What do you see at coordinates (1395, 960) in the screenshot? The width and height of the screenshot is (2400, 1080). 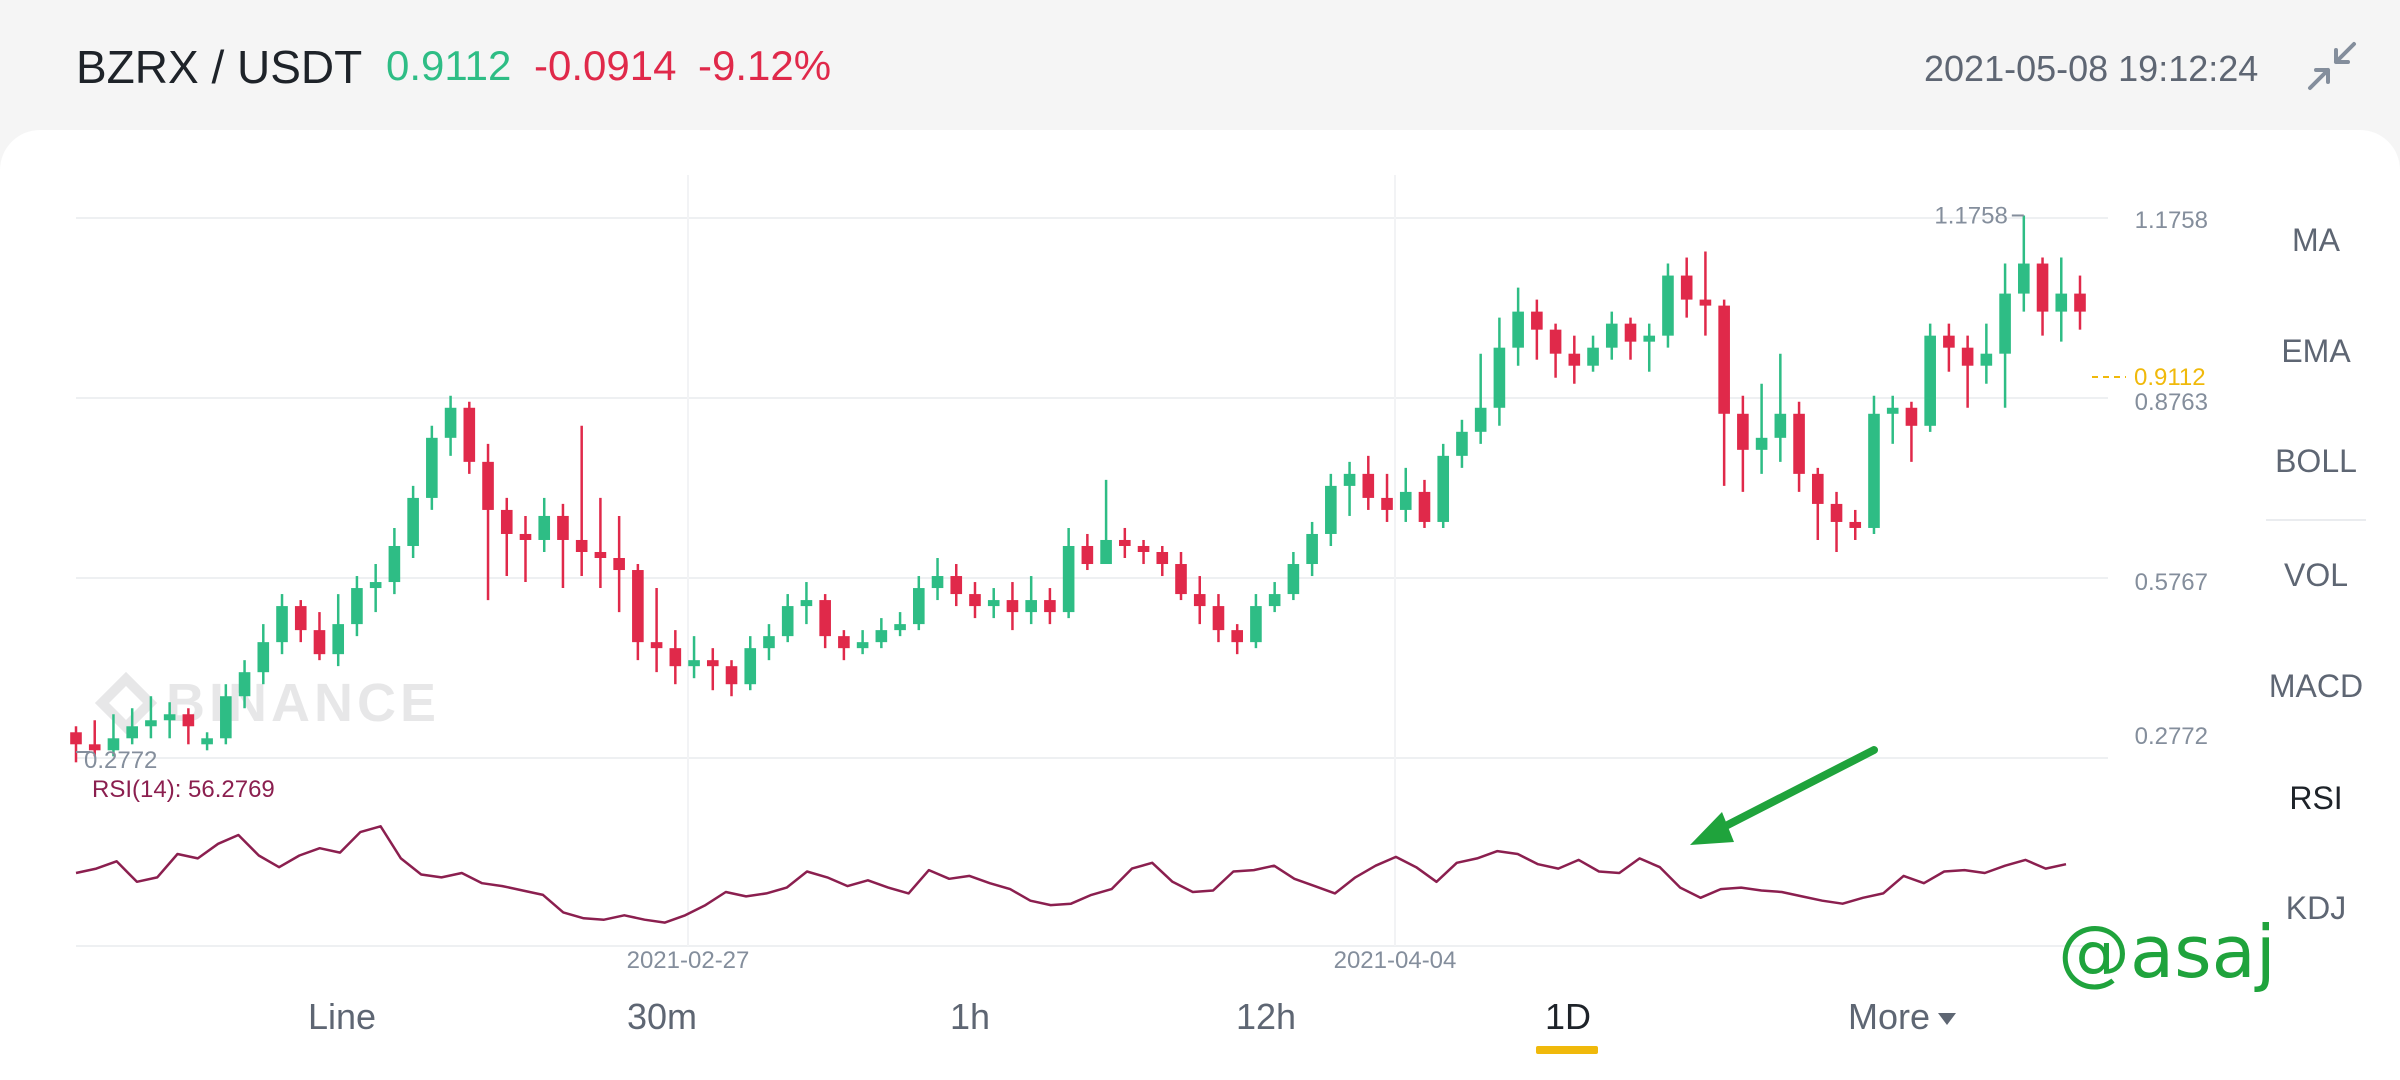 I see `date-axis-label: 2021-04-04` at bounding box center [1395, 960].